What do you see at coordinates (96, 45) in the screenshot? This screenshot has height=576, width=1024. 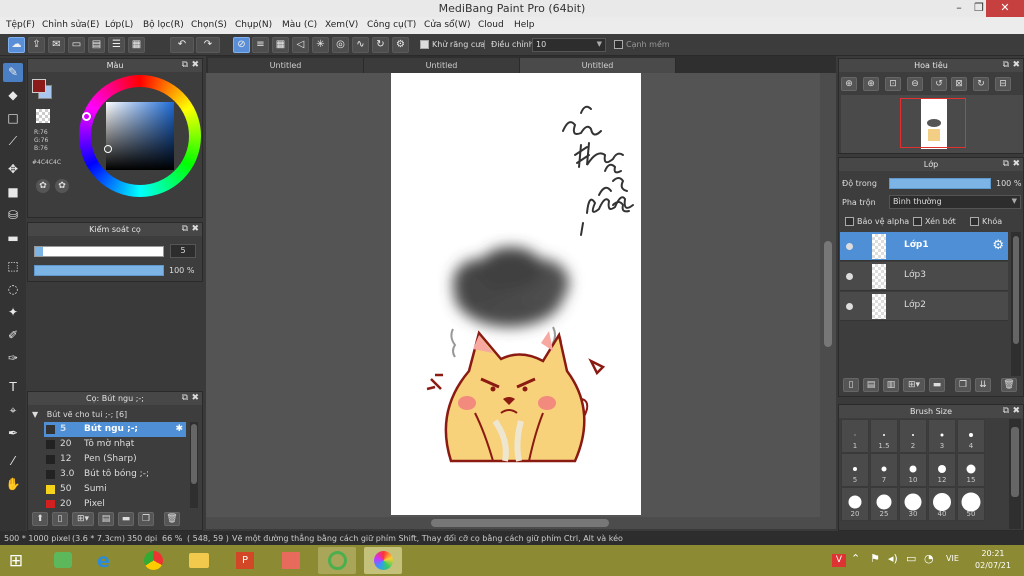 I see `document-icon: ▤` at bounding box center [96, 45].